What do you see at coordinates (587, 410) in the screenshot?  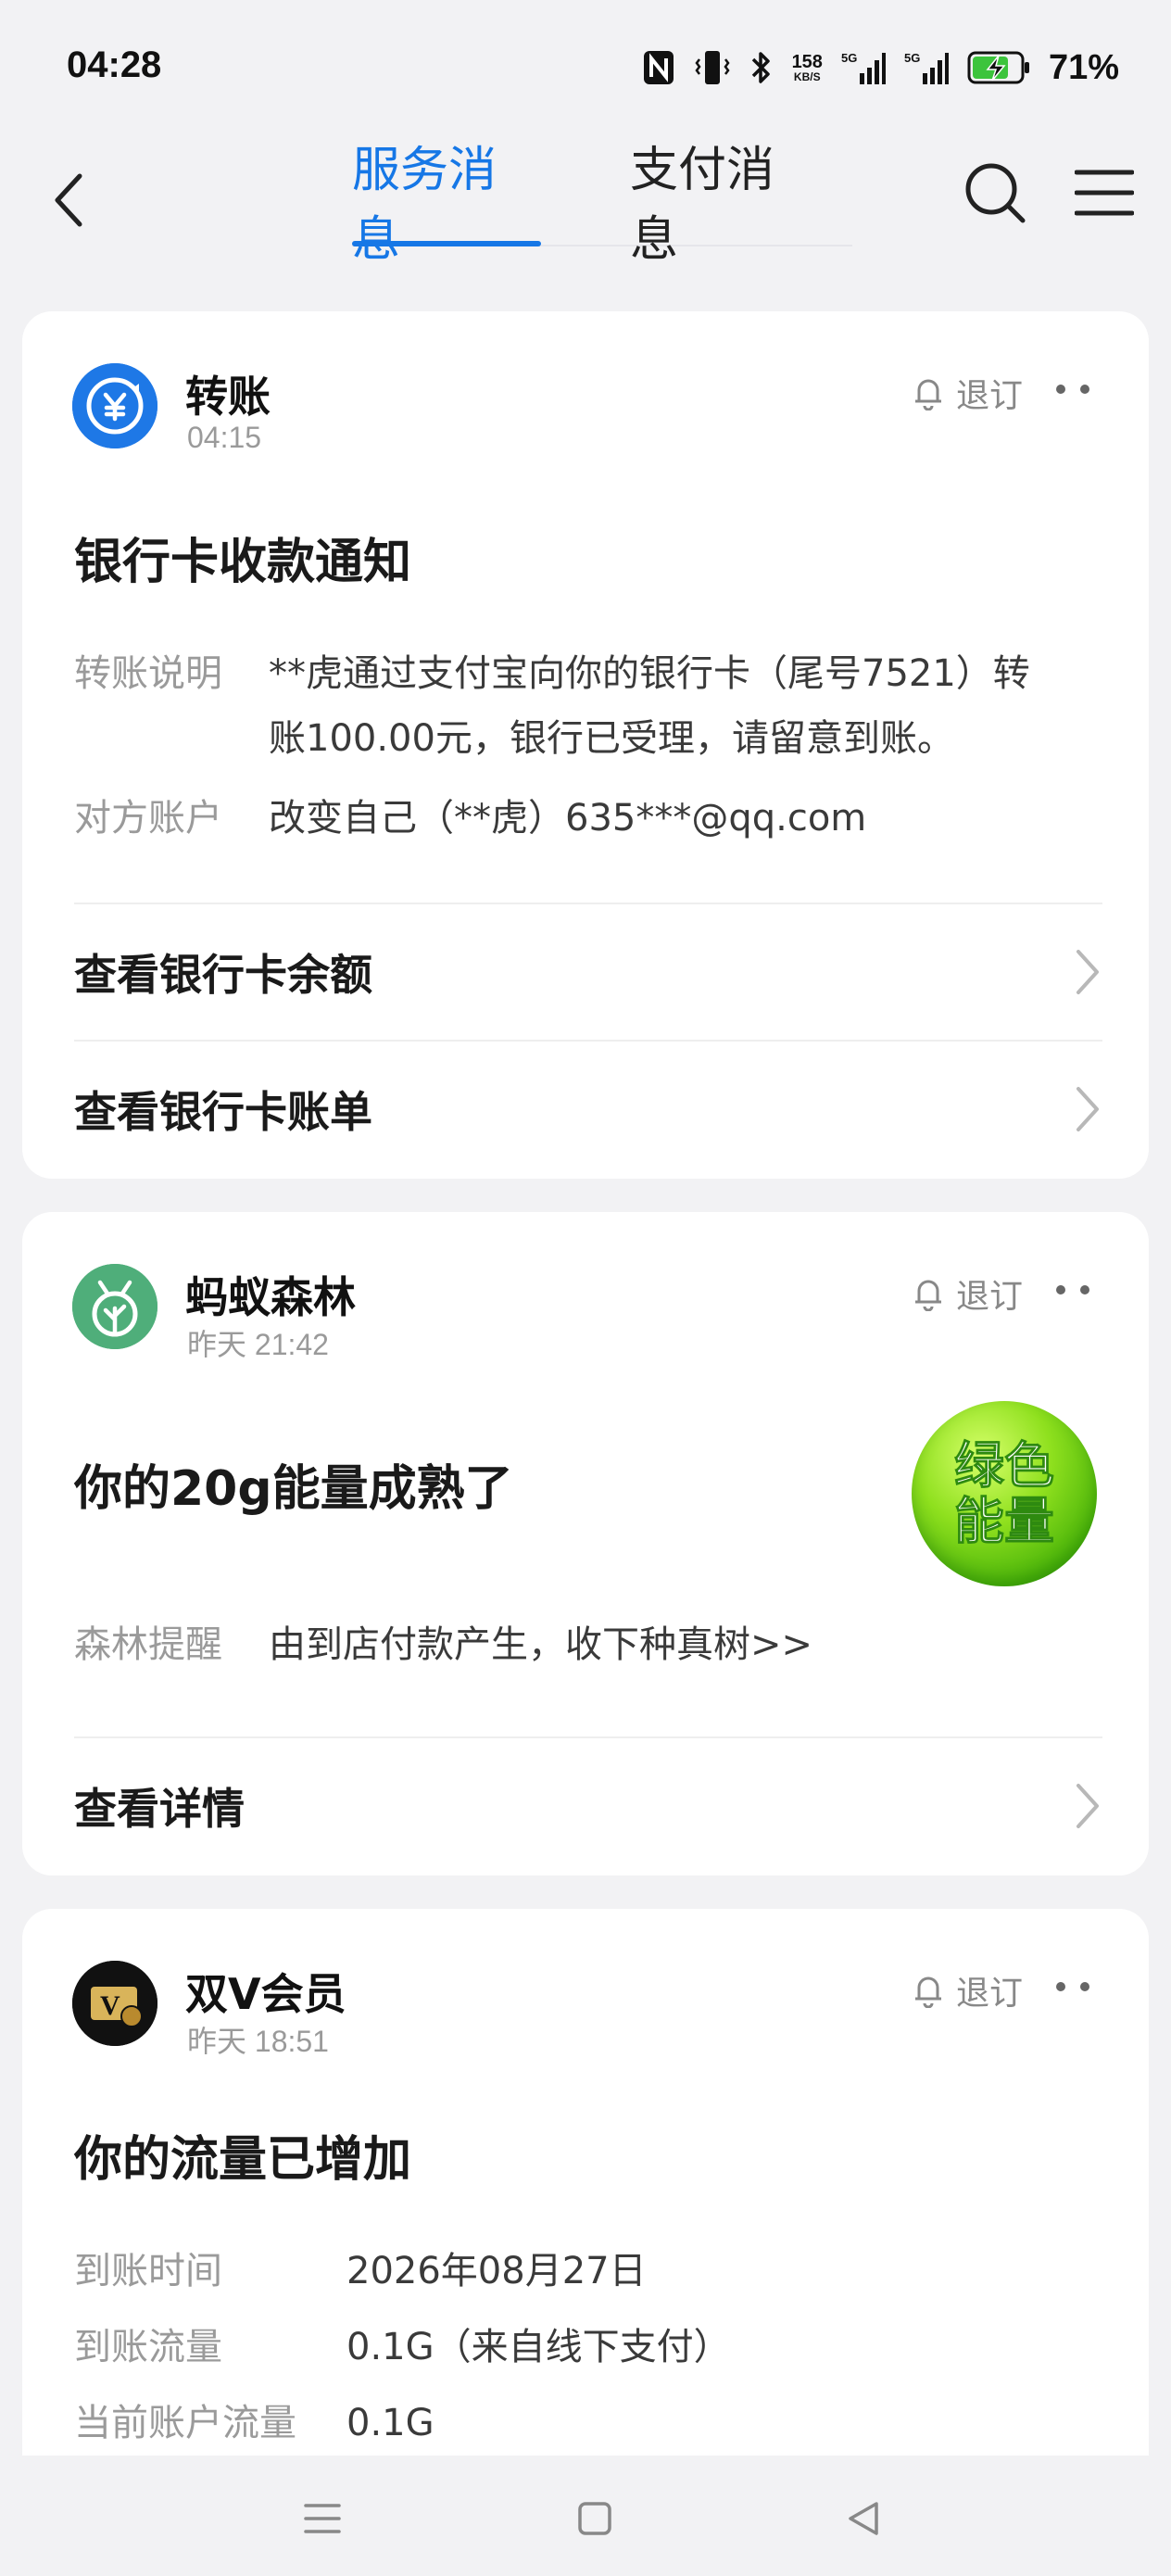 I see `card-header: 转账 04:15 退订` at bounding box center [587, 410].